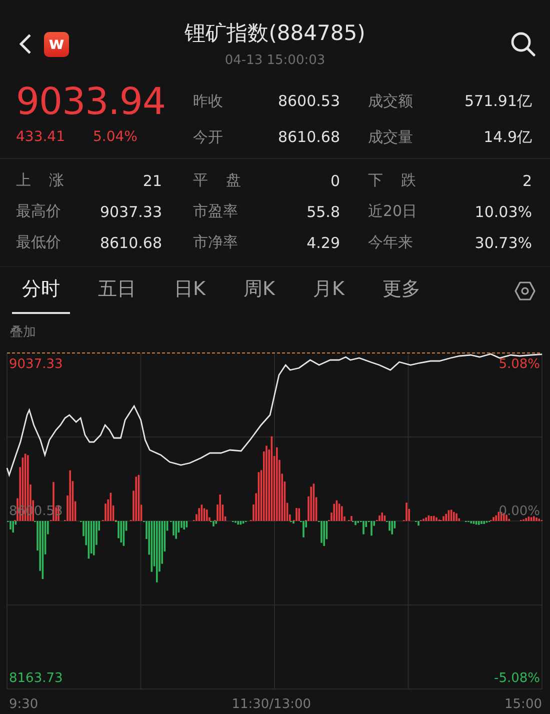 This screenshot has width=550, height=714. What do you see at coordinates (390, 137) in the screenshot?
I see `stat-label: 成交量` at bounding box center [390, 137].